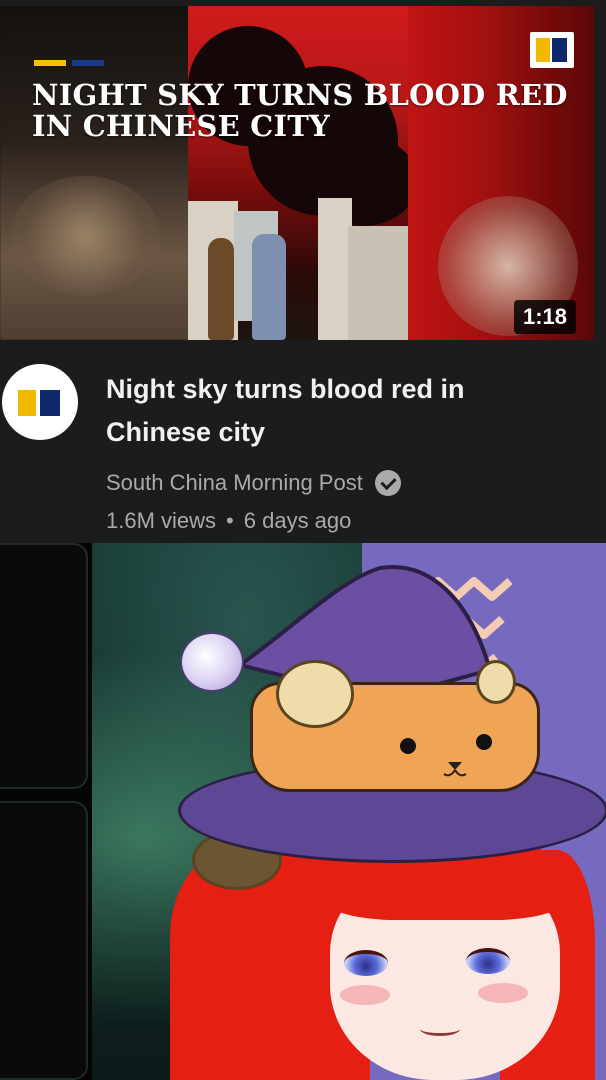 The width and height of the screenshot is (606, 1080). What do you see at coordinates (552, 50) in the screenshot?
I see `scmp-logo-icon` at bounding box center [552, 50].